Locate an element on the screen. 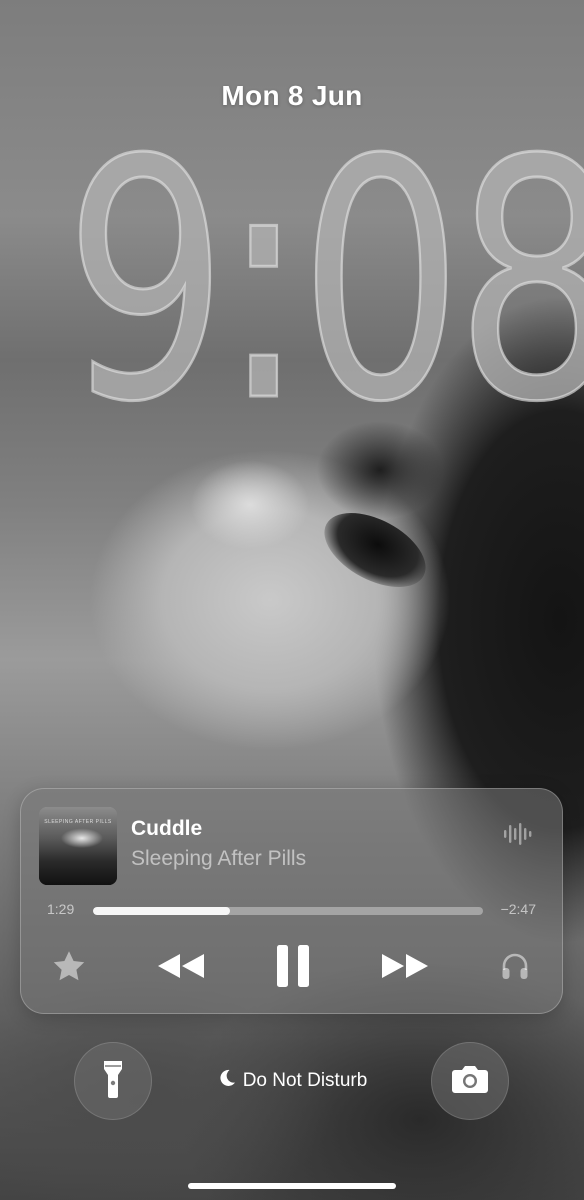  home-indicator is located at coordinates (292, 1186).